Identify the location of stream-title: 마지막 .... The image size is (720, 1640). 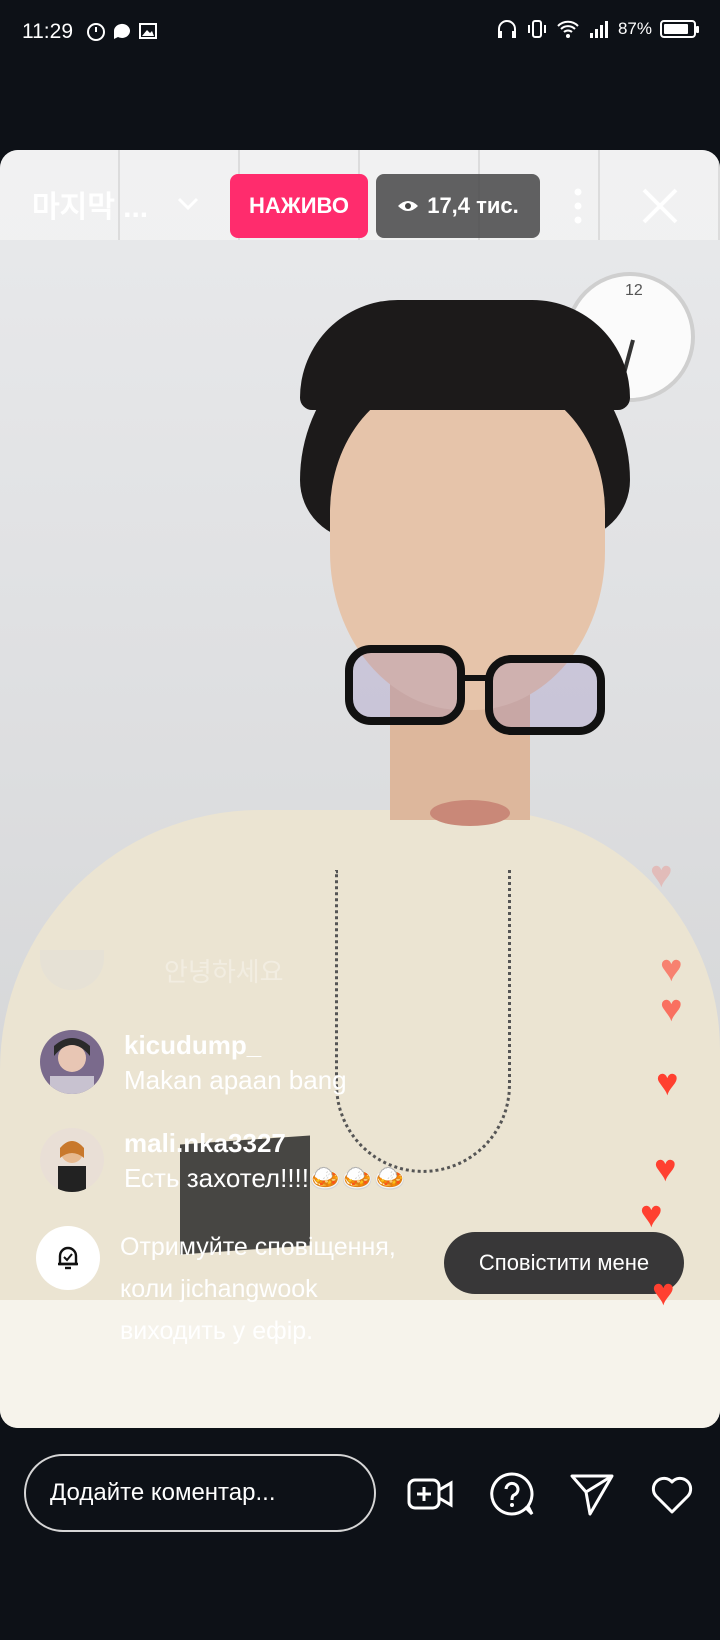
(90, 204).